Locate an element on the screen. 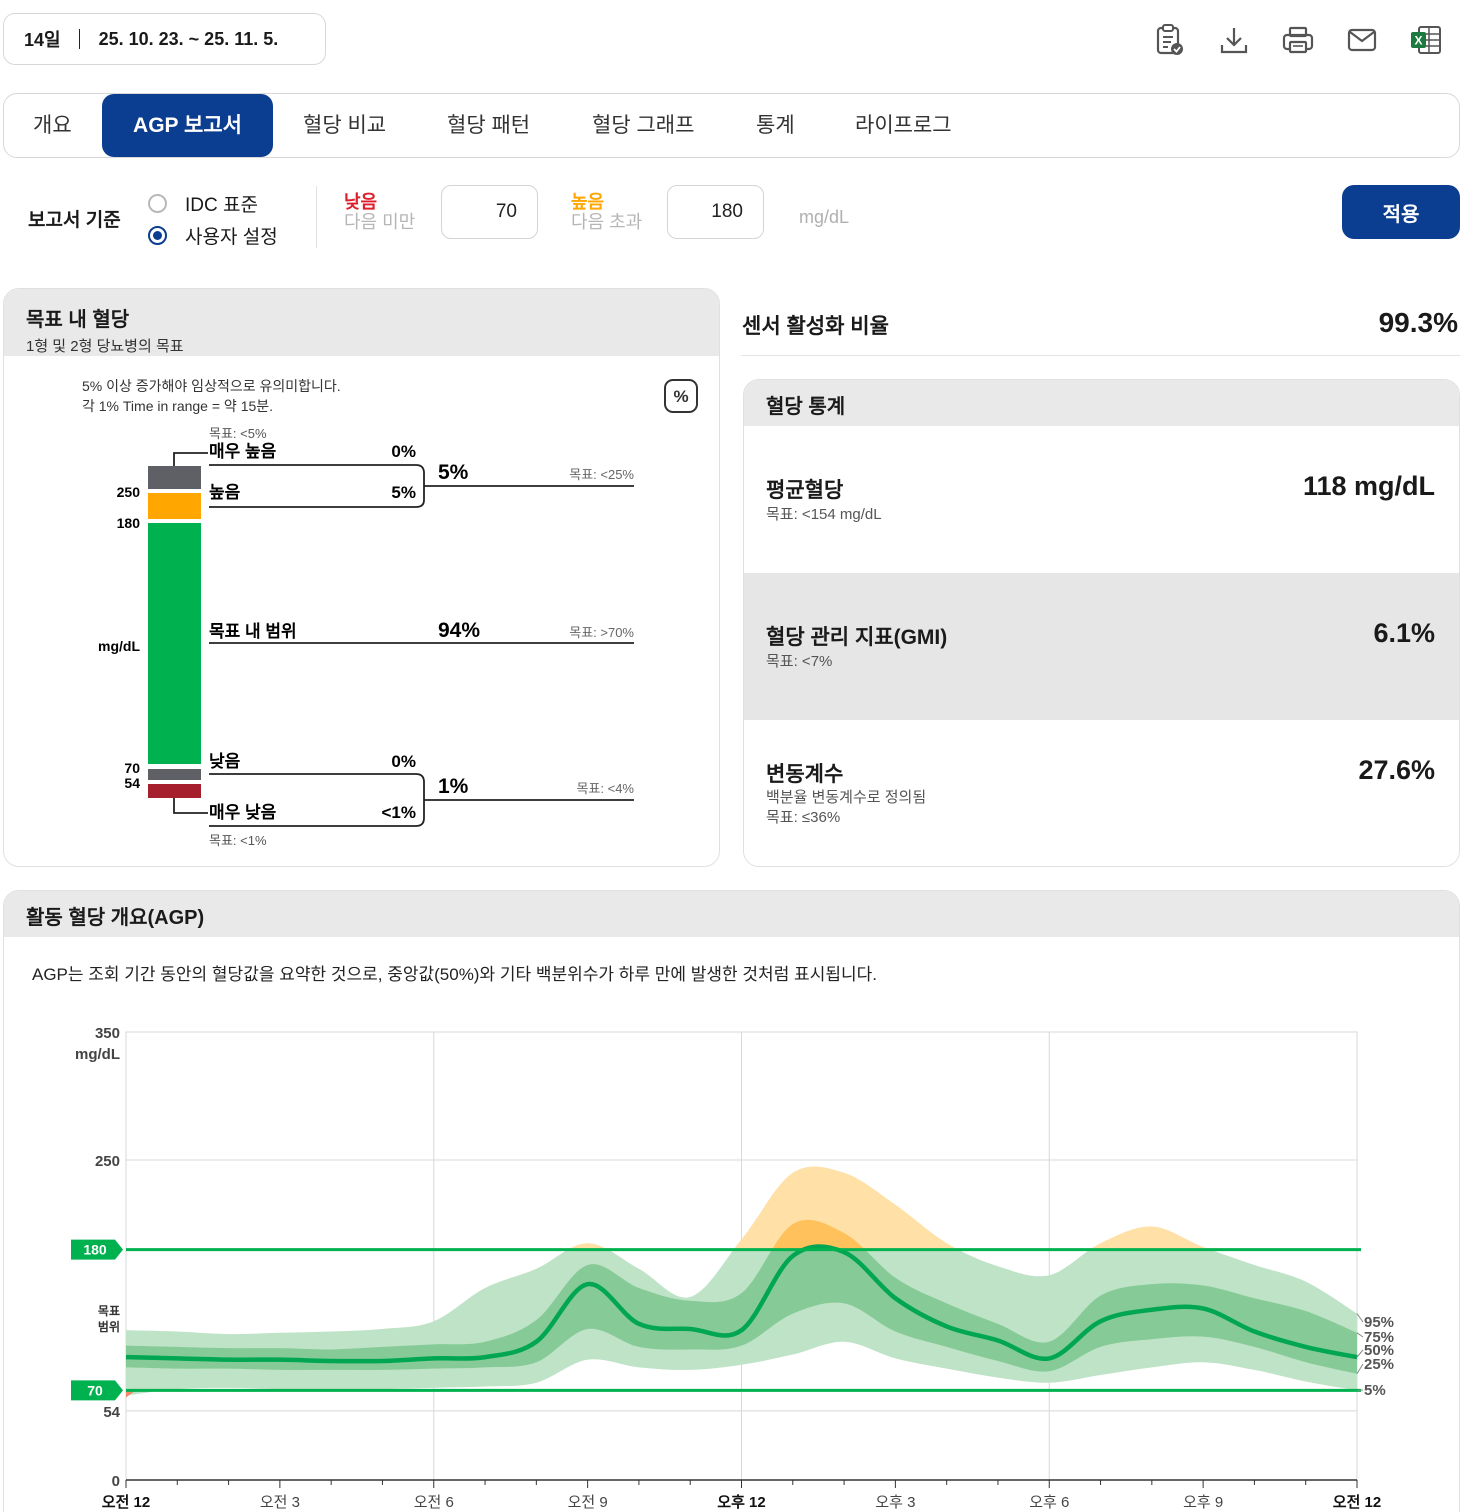 This screenshot has height=1512, width=1468. days-label: 14일 is located at coordinates (42, 40).